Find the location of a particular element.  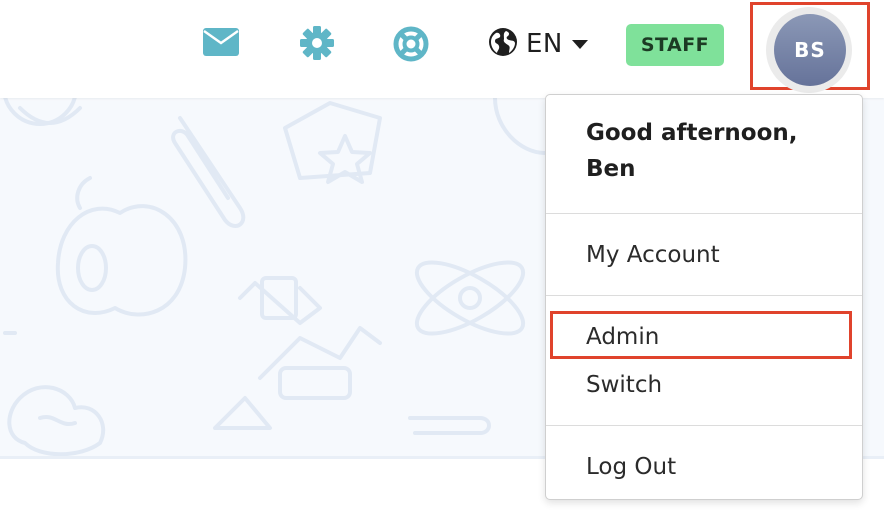

mail-icon is located at coordinates (221, 42).